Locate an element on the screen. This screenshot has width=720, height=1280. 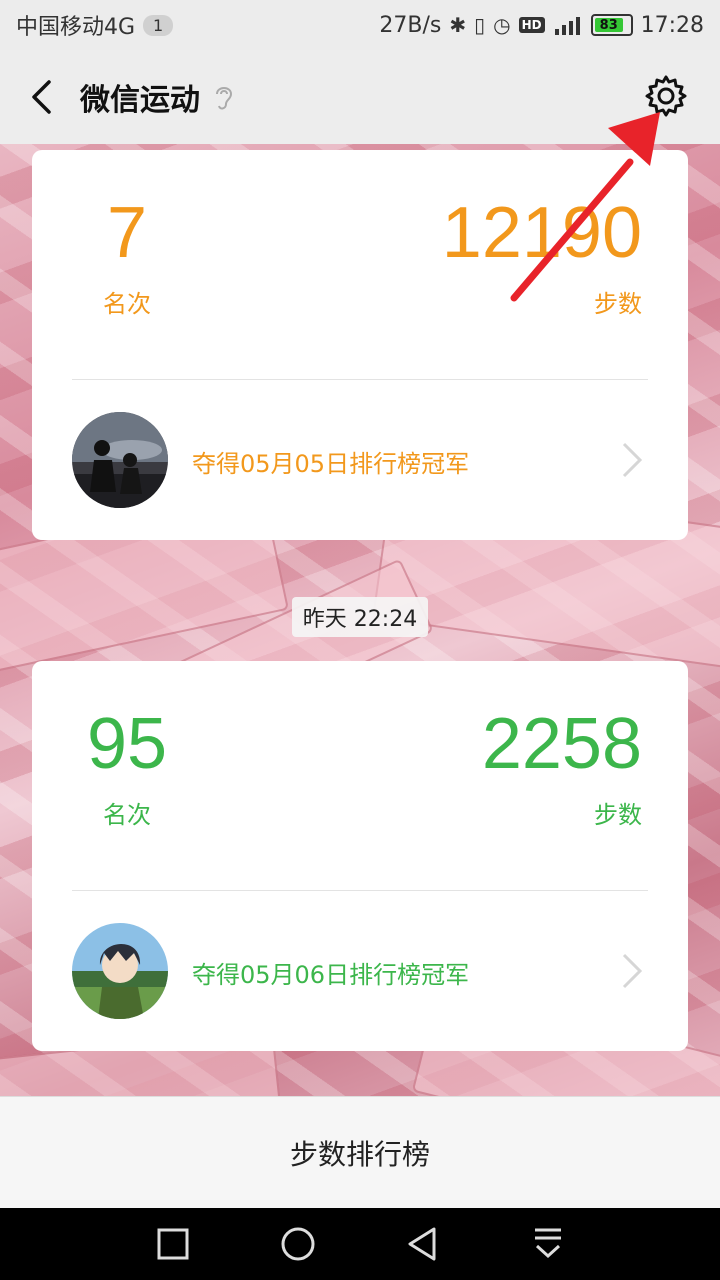
leaderboard-label: 步数排行榜 is located at coordinates (359, 1154).